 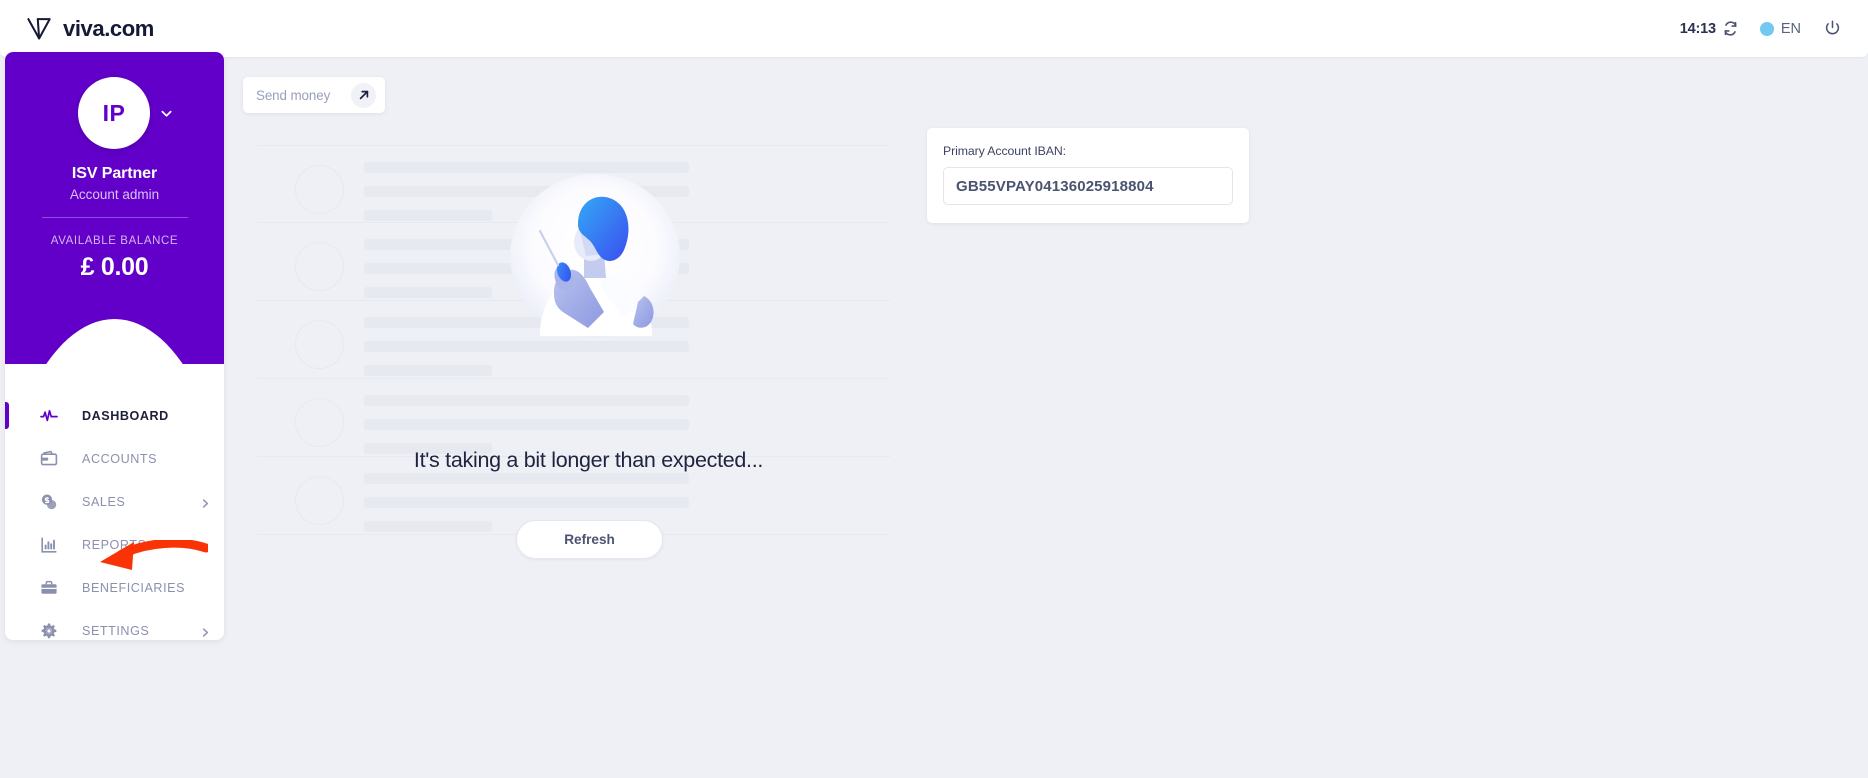 I want to click on sidebar-item-beneficiaries: BENEFICIARIES, so click(x=114, y=587).